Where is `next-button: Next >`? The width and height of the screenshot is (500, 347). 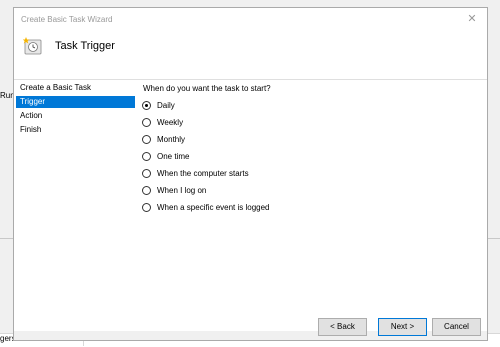 next-button: Next > is located at coordinates (402, 327).